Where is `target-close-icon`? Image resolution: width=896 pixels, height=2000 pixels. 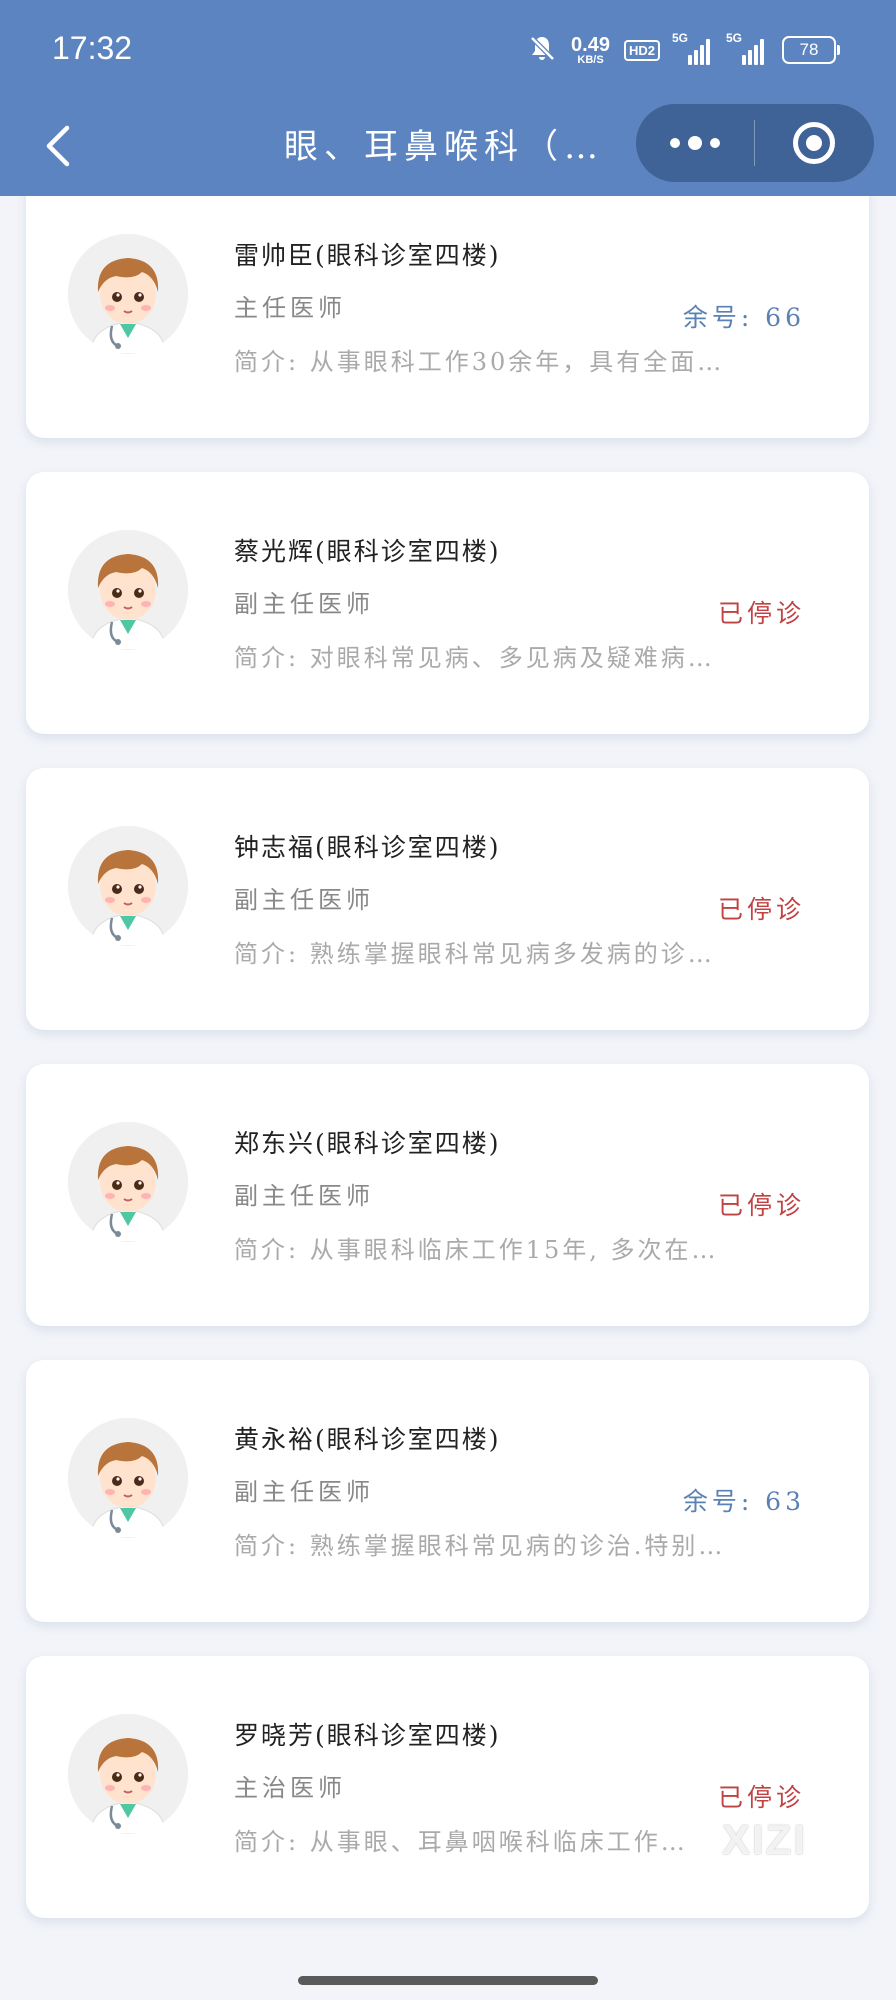 target-close-icon is located at coordinates (814, 143).